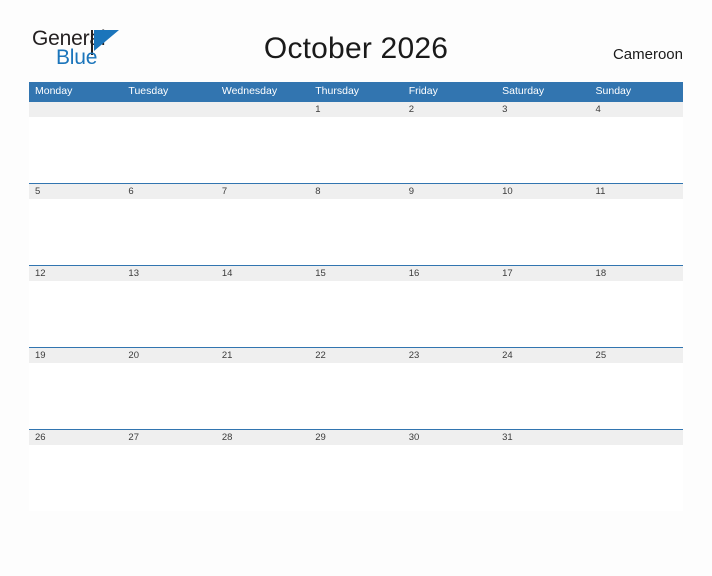 This screenshot has width=712, height=576. I want to click on calendar-week-row: 12 13 14 15 16 17 18, so click(356, 306).